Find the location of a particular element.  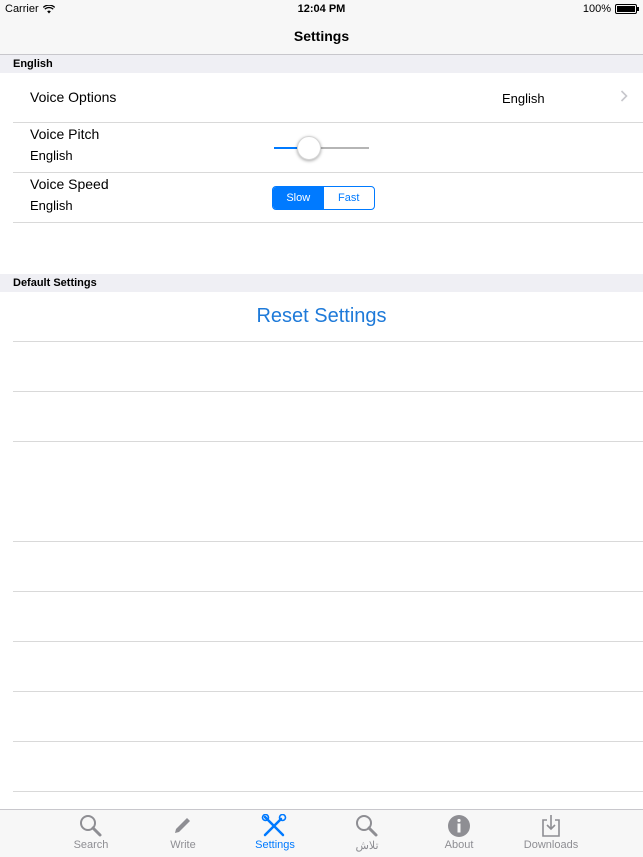

page-title: Settings is located at coordinates (321, 36).